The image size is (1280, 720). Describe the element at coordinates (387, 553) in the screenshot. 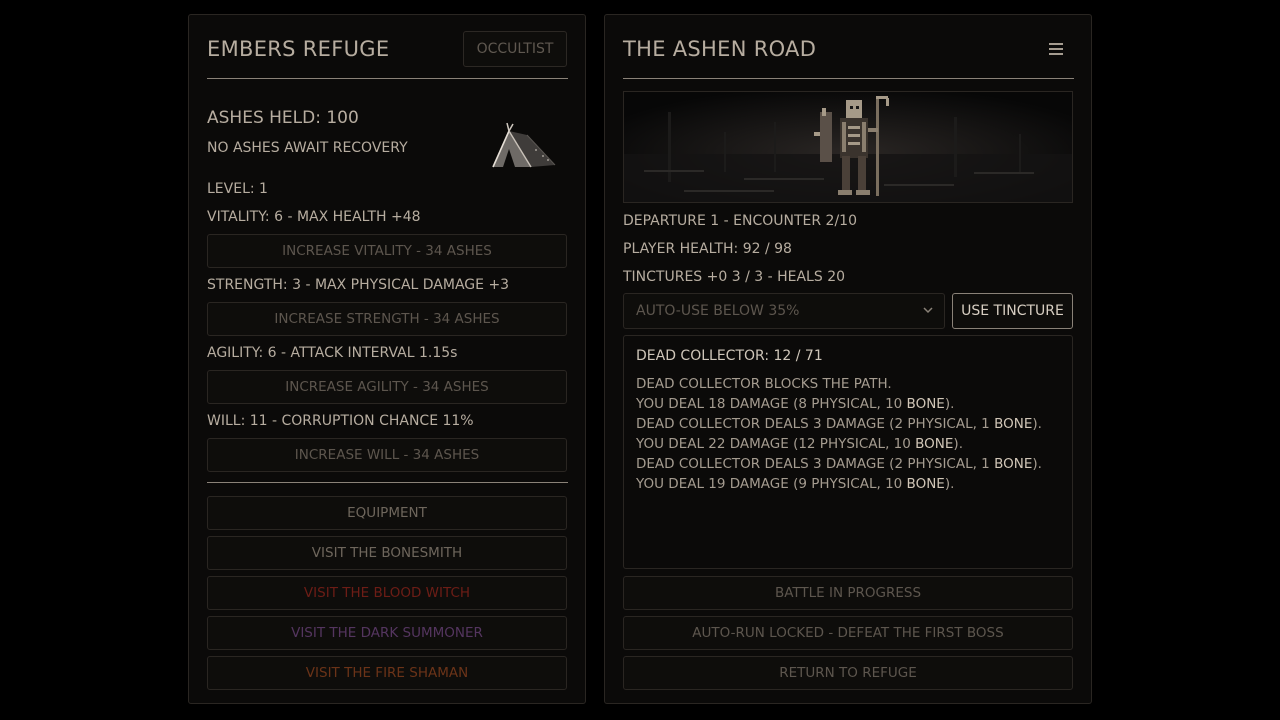

I see `visit-bonesmith-button: VISIT THE BONESMITH` at that location.